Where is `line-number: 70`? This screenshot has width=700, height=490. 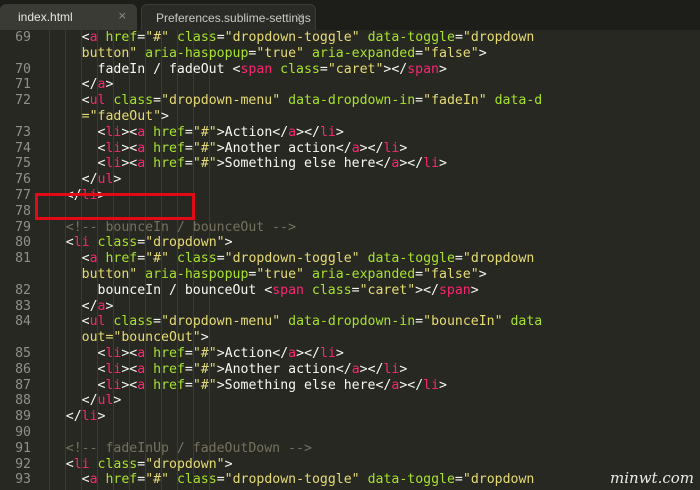 line-number: 70 is located at coordinates (23, 69).